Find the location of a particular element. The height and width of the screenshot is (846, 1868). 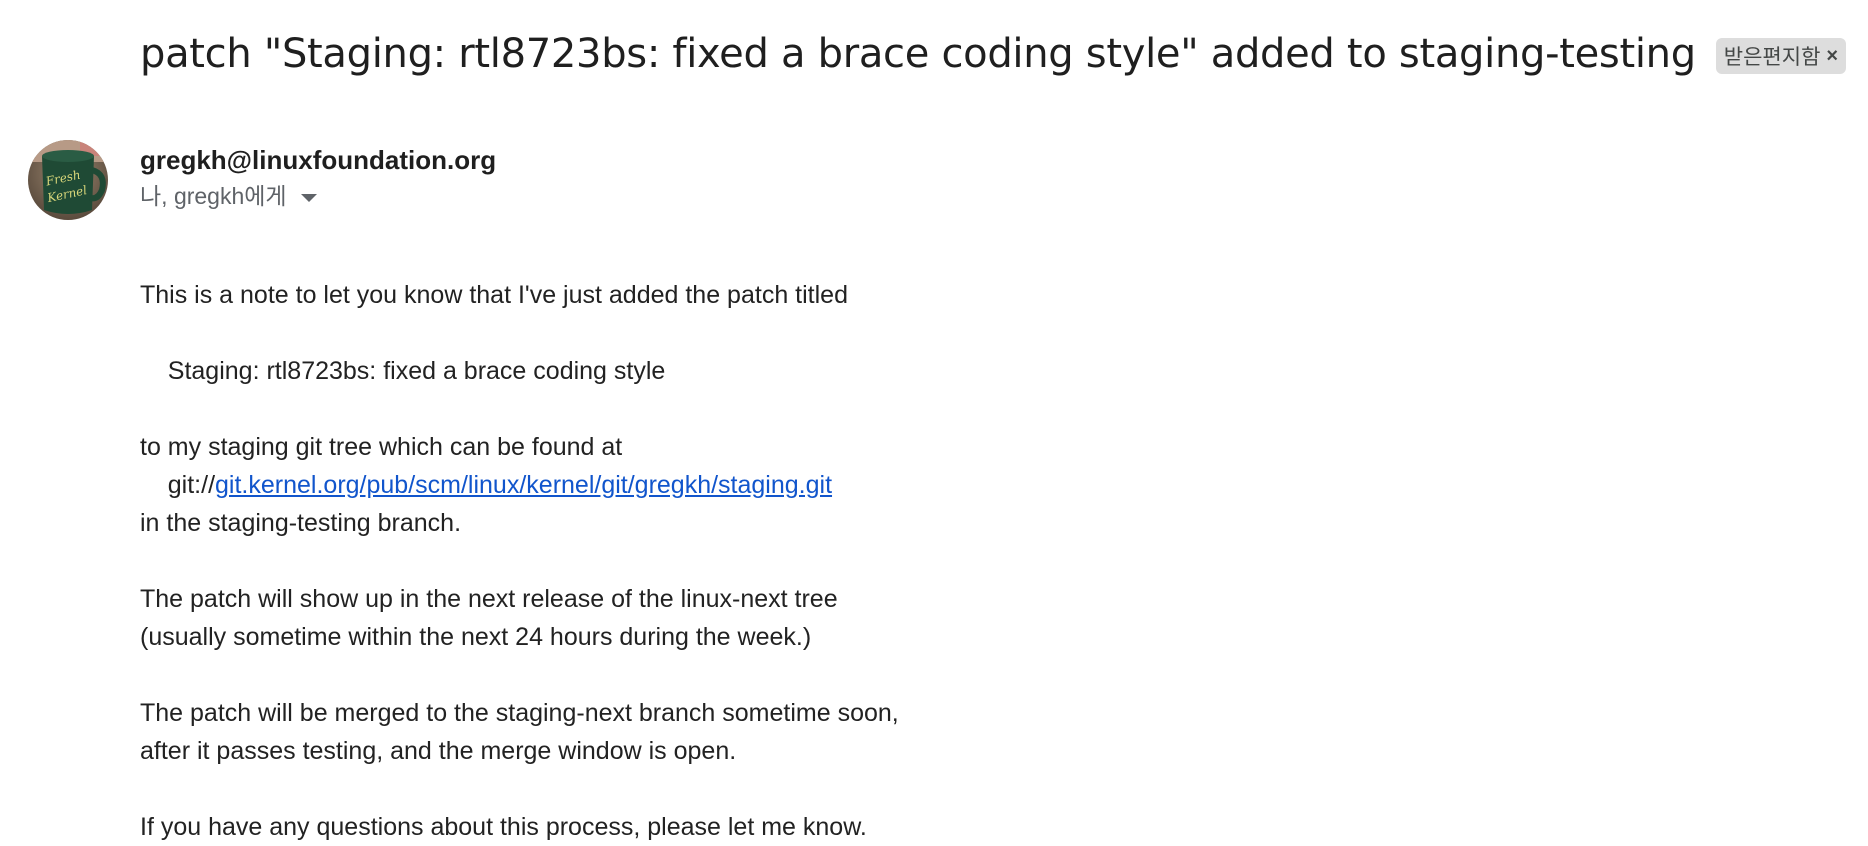

git-url-prefix: git:// is located at coordinates (178, 485).